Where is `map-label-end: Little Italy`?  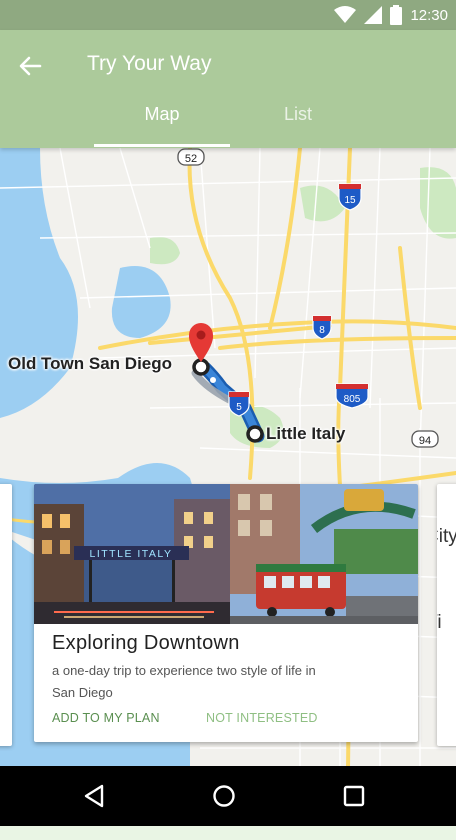
map-label-end: Little Italy is located at coordinates (306, 433).